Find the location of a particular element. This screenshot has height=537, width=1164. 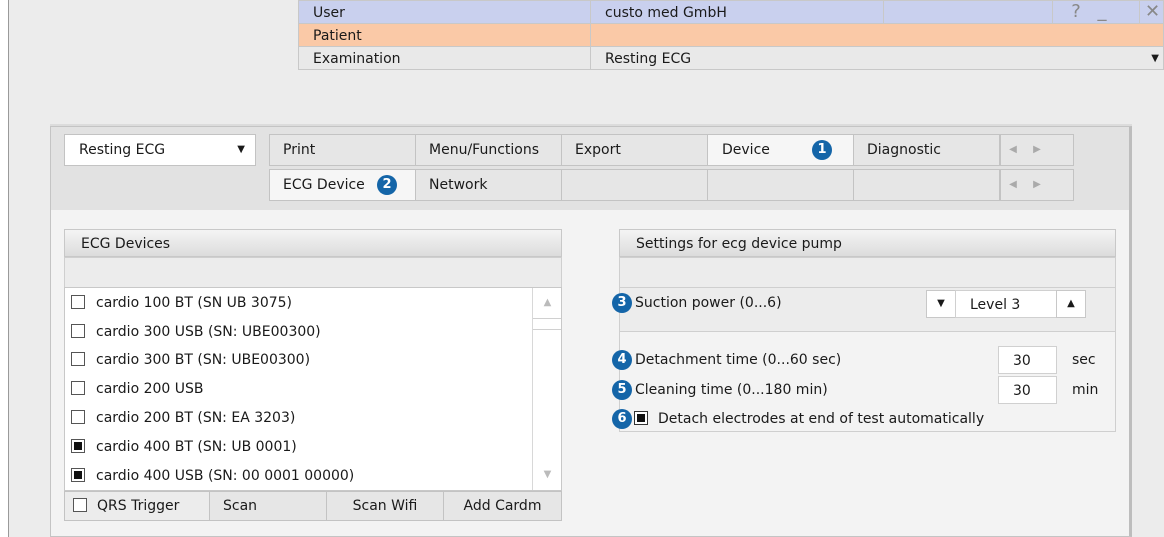

callout-badge-2: 2 is located at coordinates (387, 185).